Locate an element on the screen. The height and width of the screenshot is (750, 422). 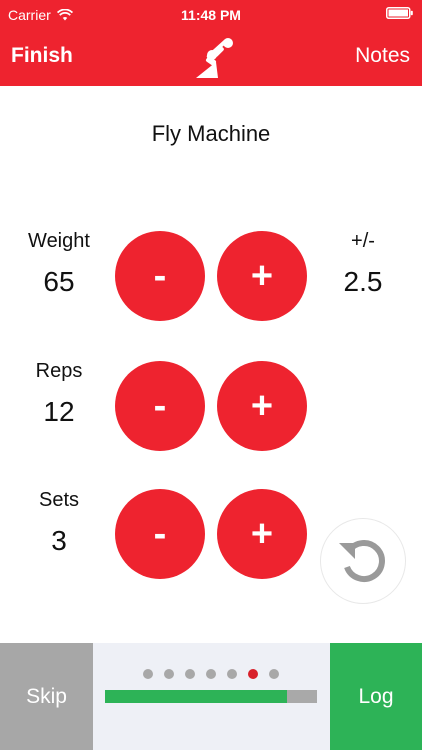
sets-increment-button: + is located at coordinates (262, 534).